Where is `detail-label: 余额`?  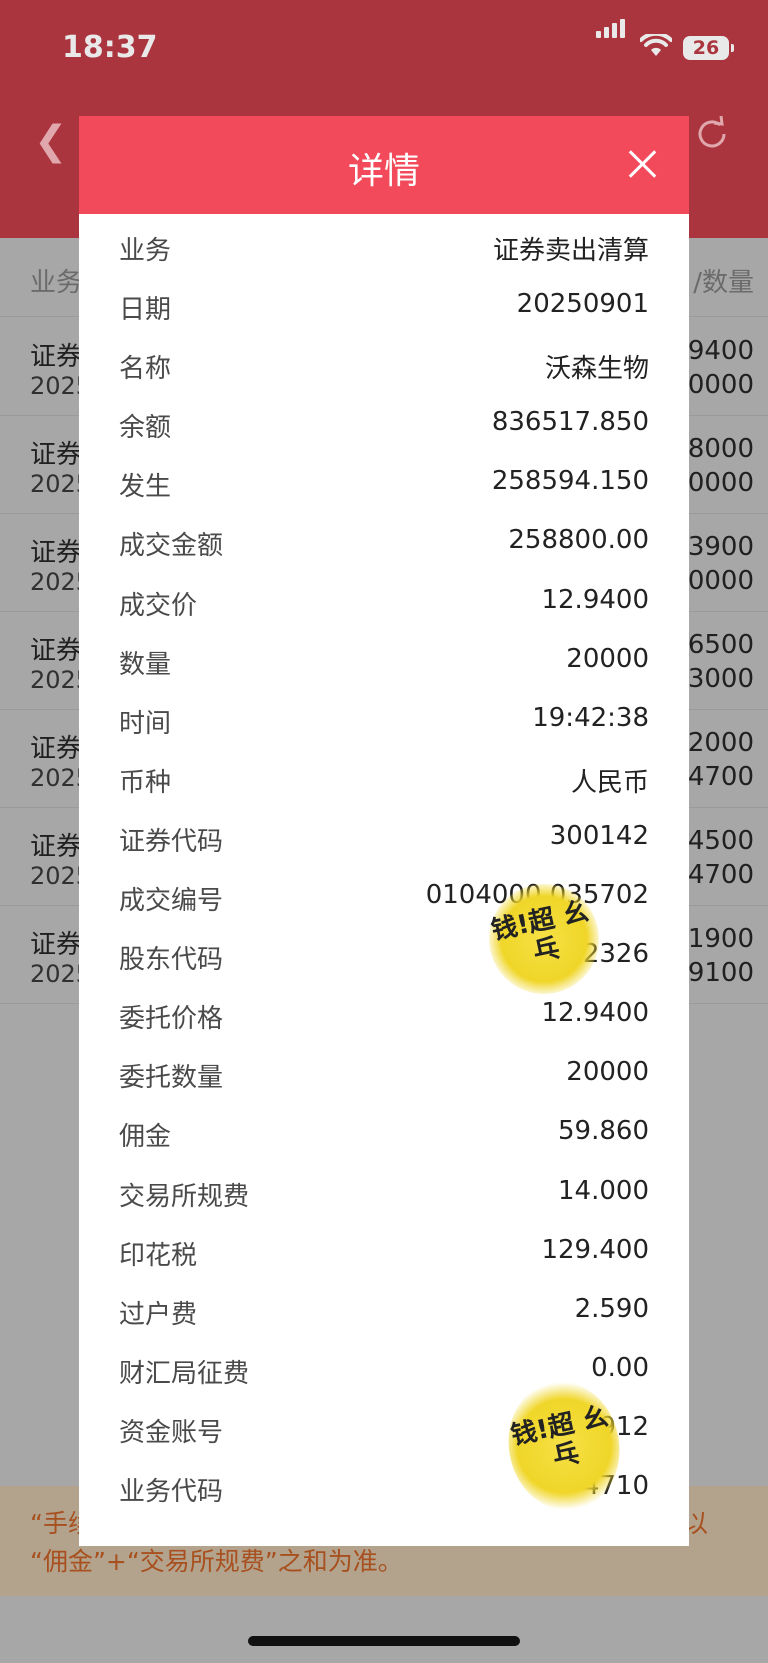
detail-label: 余额 is located at coordinates (145, 428).